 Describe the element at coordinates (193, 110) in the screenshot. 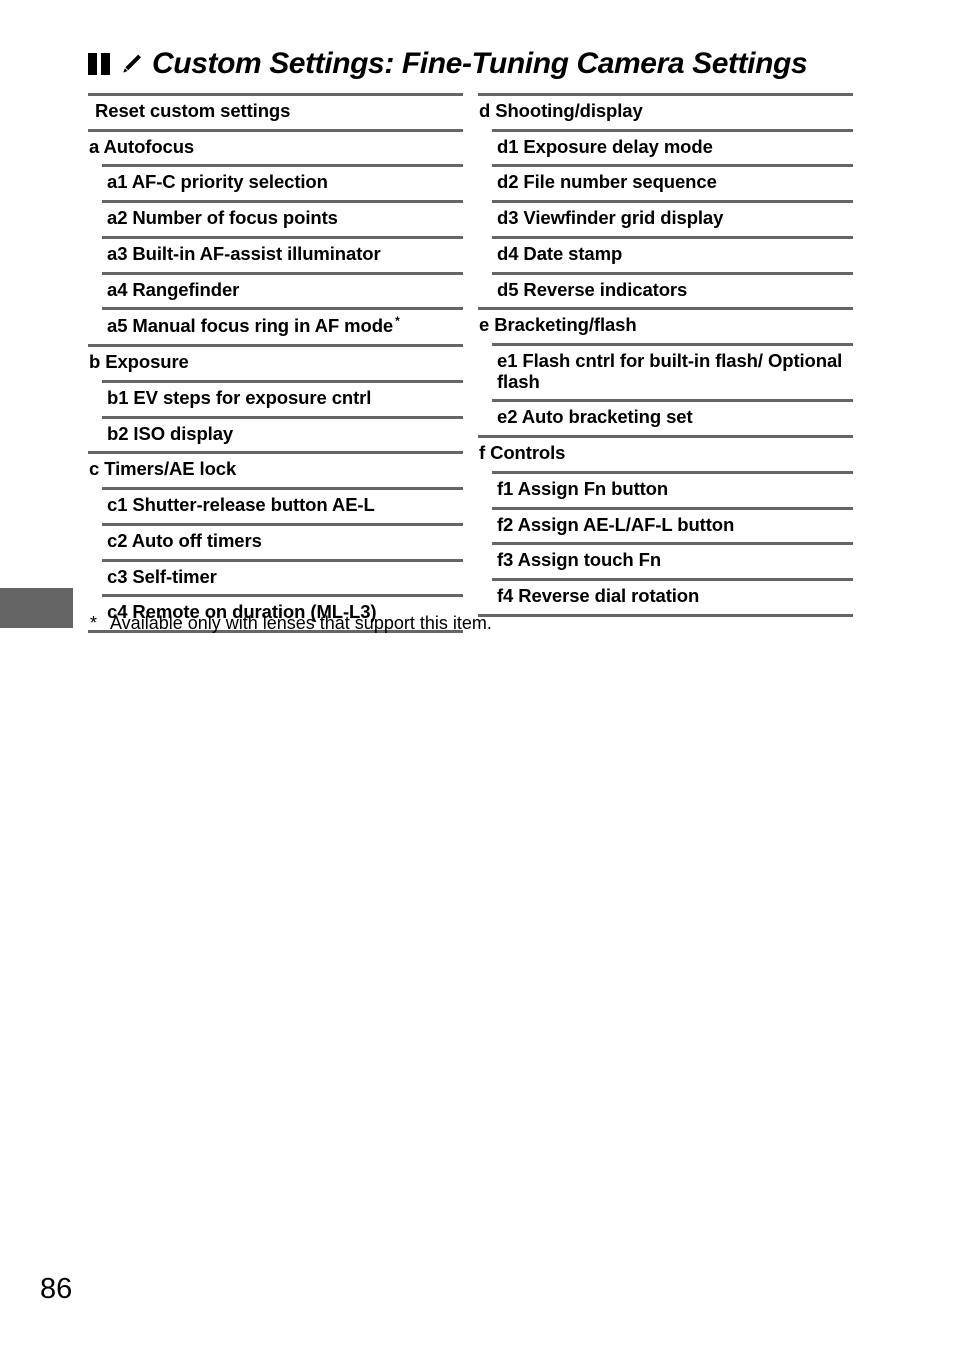

I see `index-row-label: Reset custom settings` at that location.